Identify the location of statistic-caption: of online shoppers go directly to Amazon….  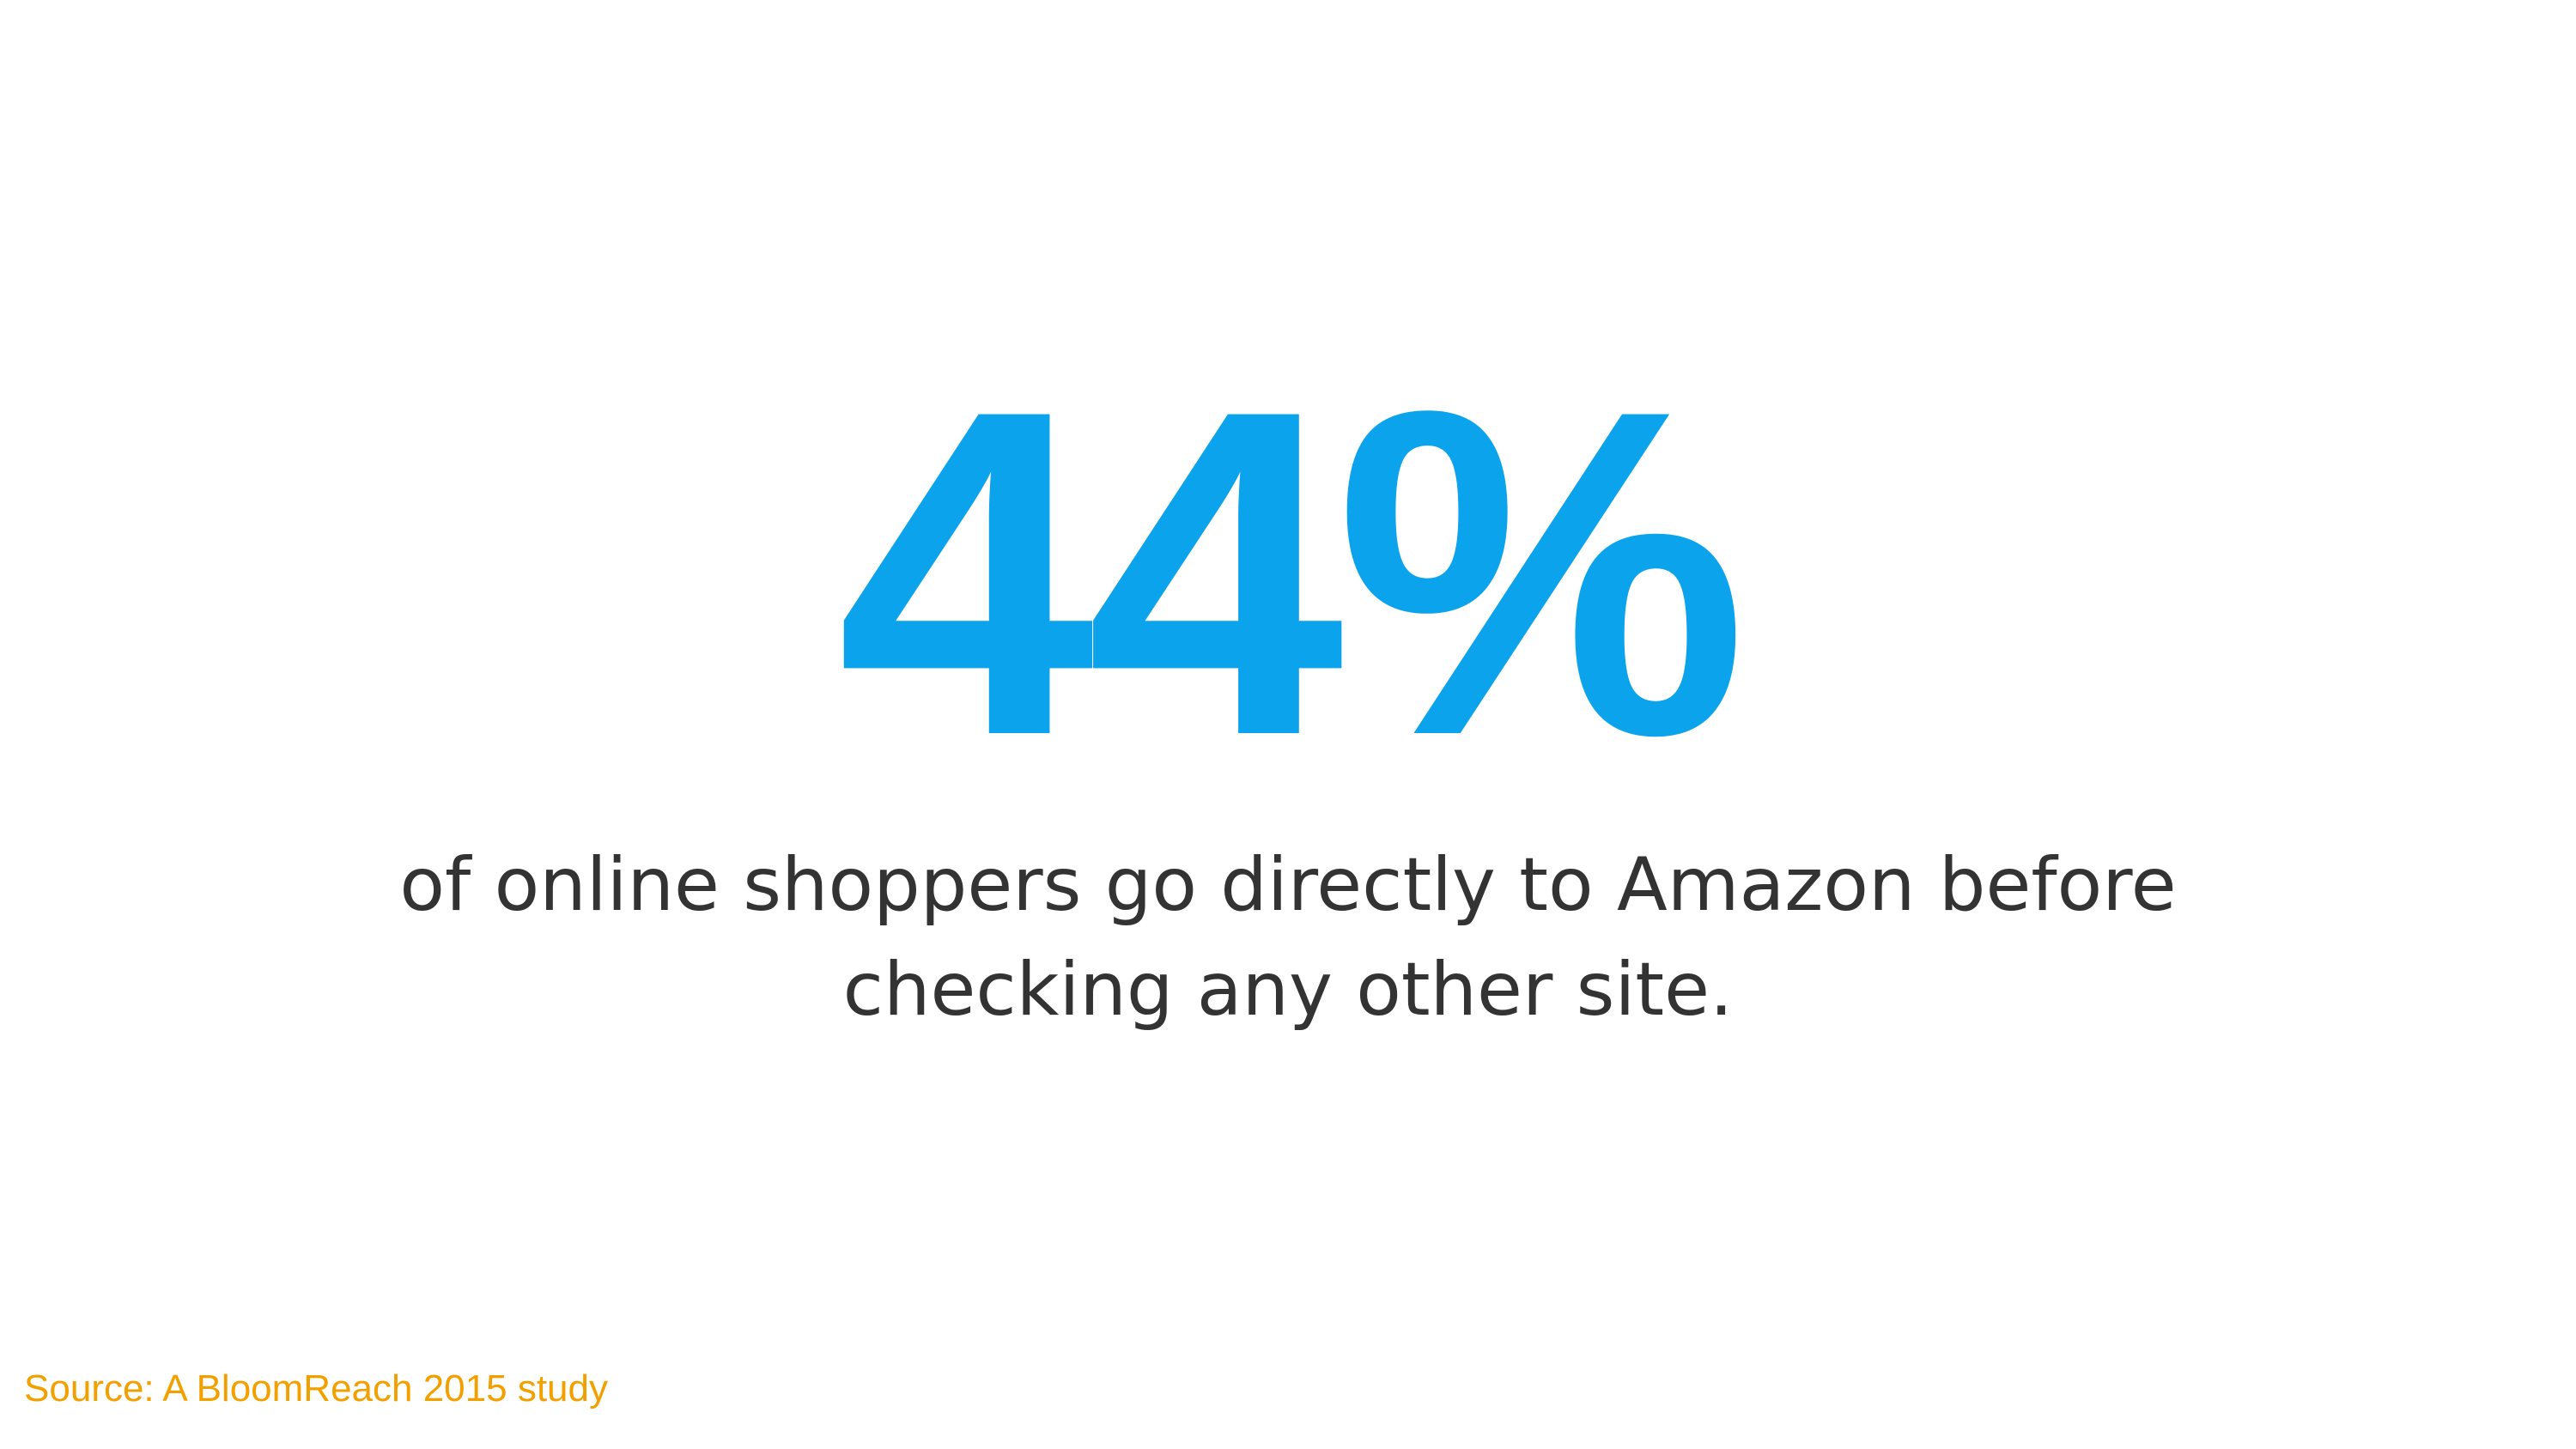
(1288, 937).